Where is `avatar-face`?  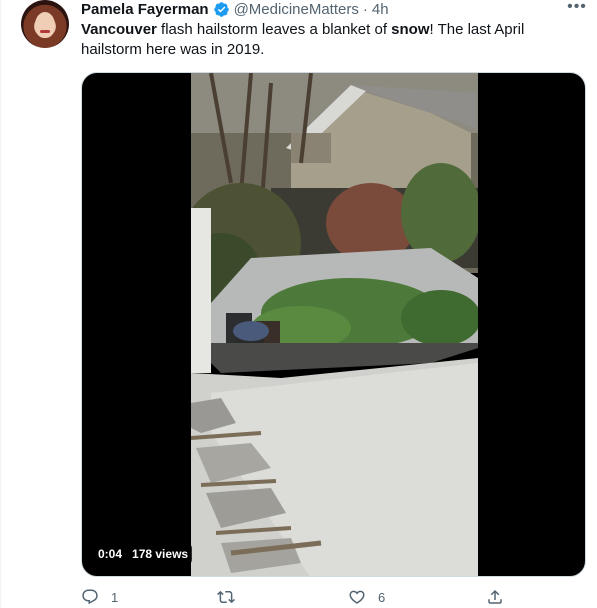 avatar-face is located at coordinates (45, 25).